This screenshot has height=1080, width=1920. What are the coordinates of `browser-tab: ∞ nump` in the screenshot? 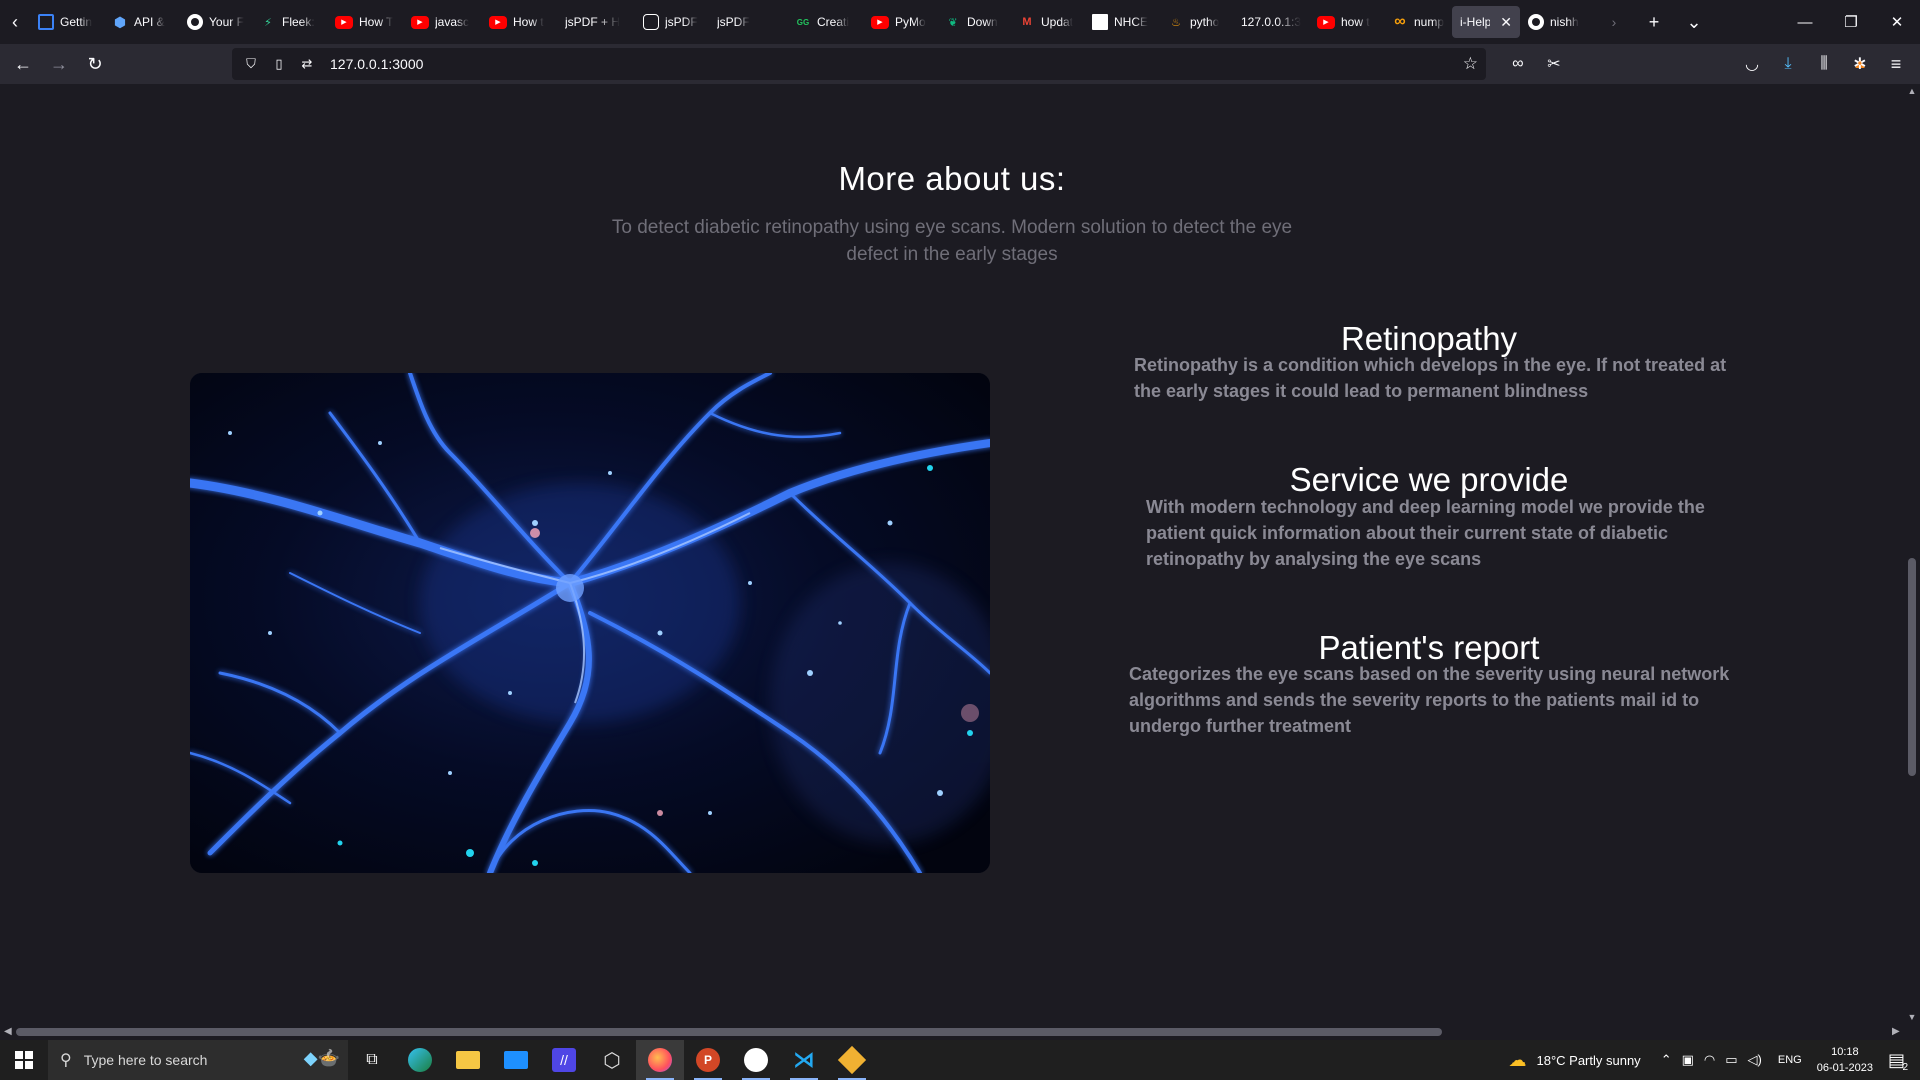 It's located at (1418, 22).